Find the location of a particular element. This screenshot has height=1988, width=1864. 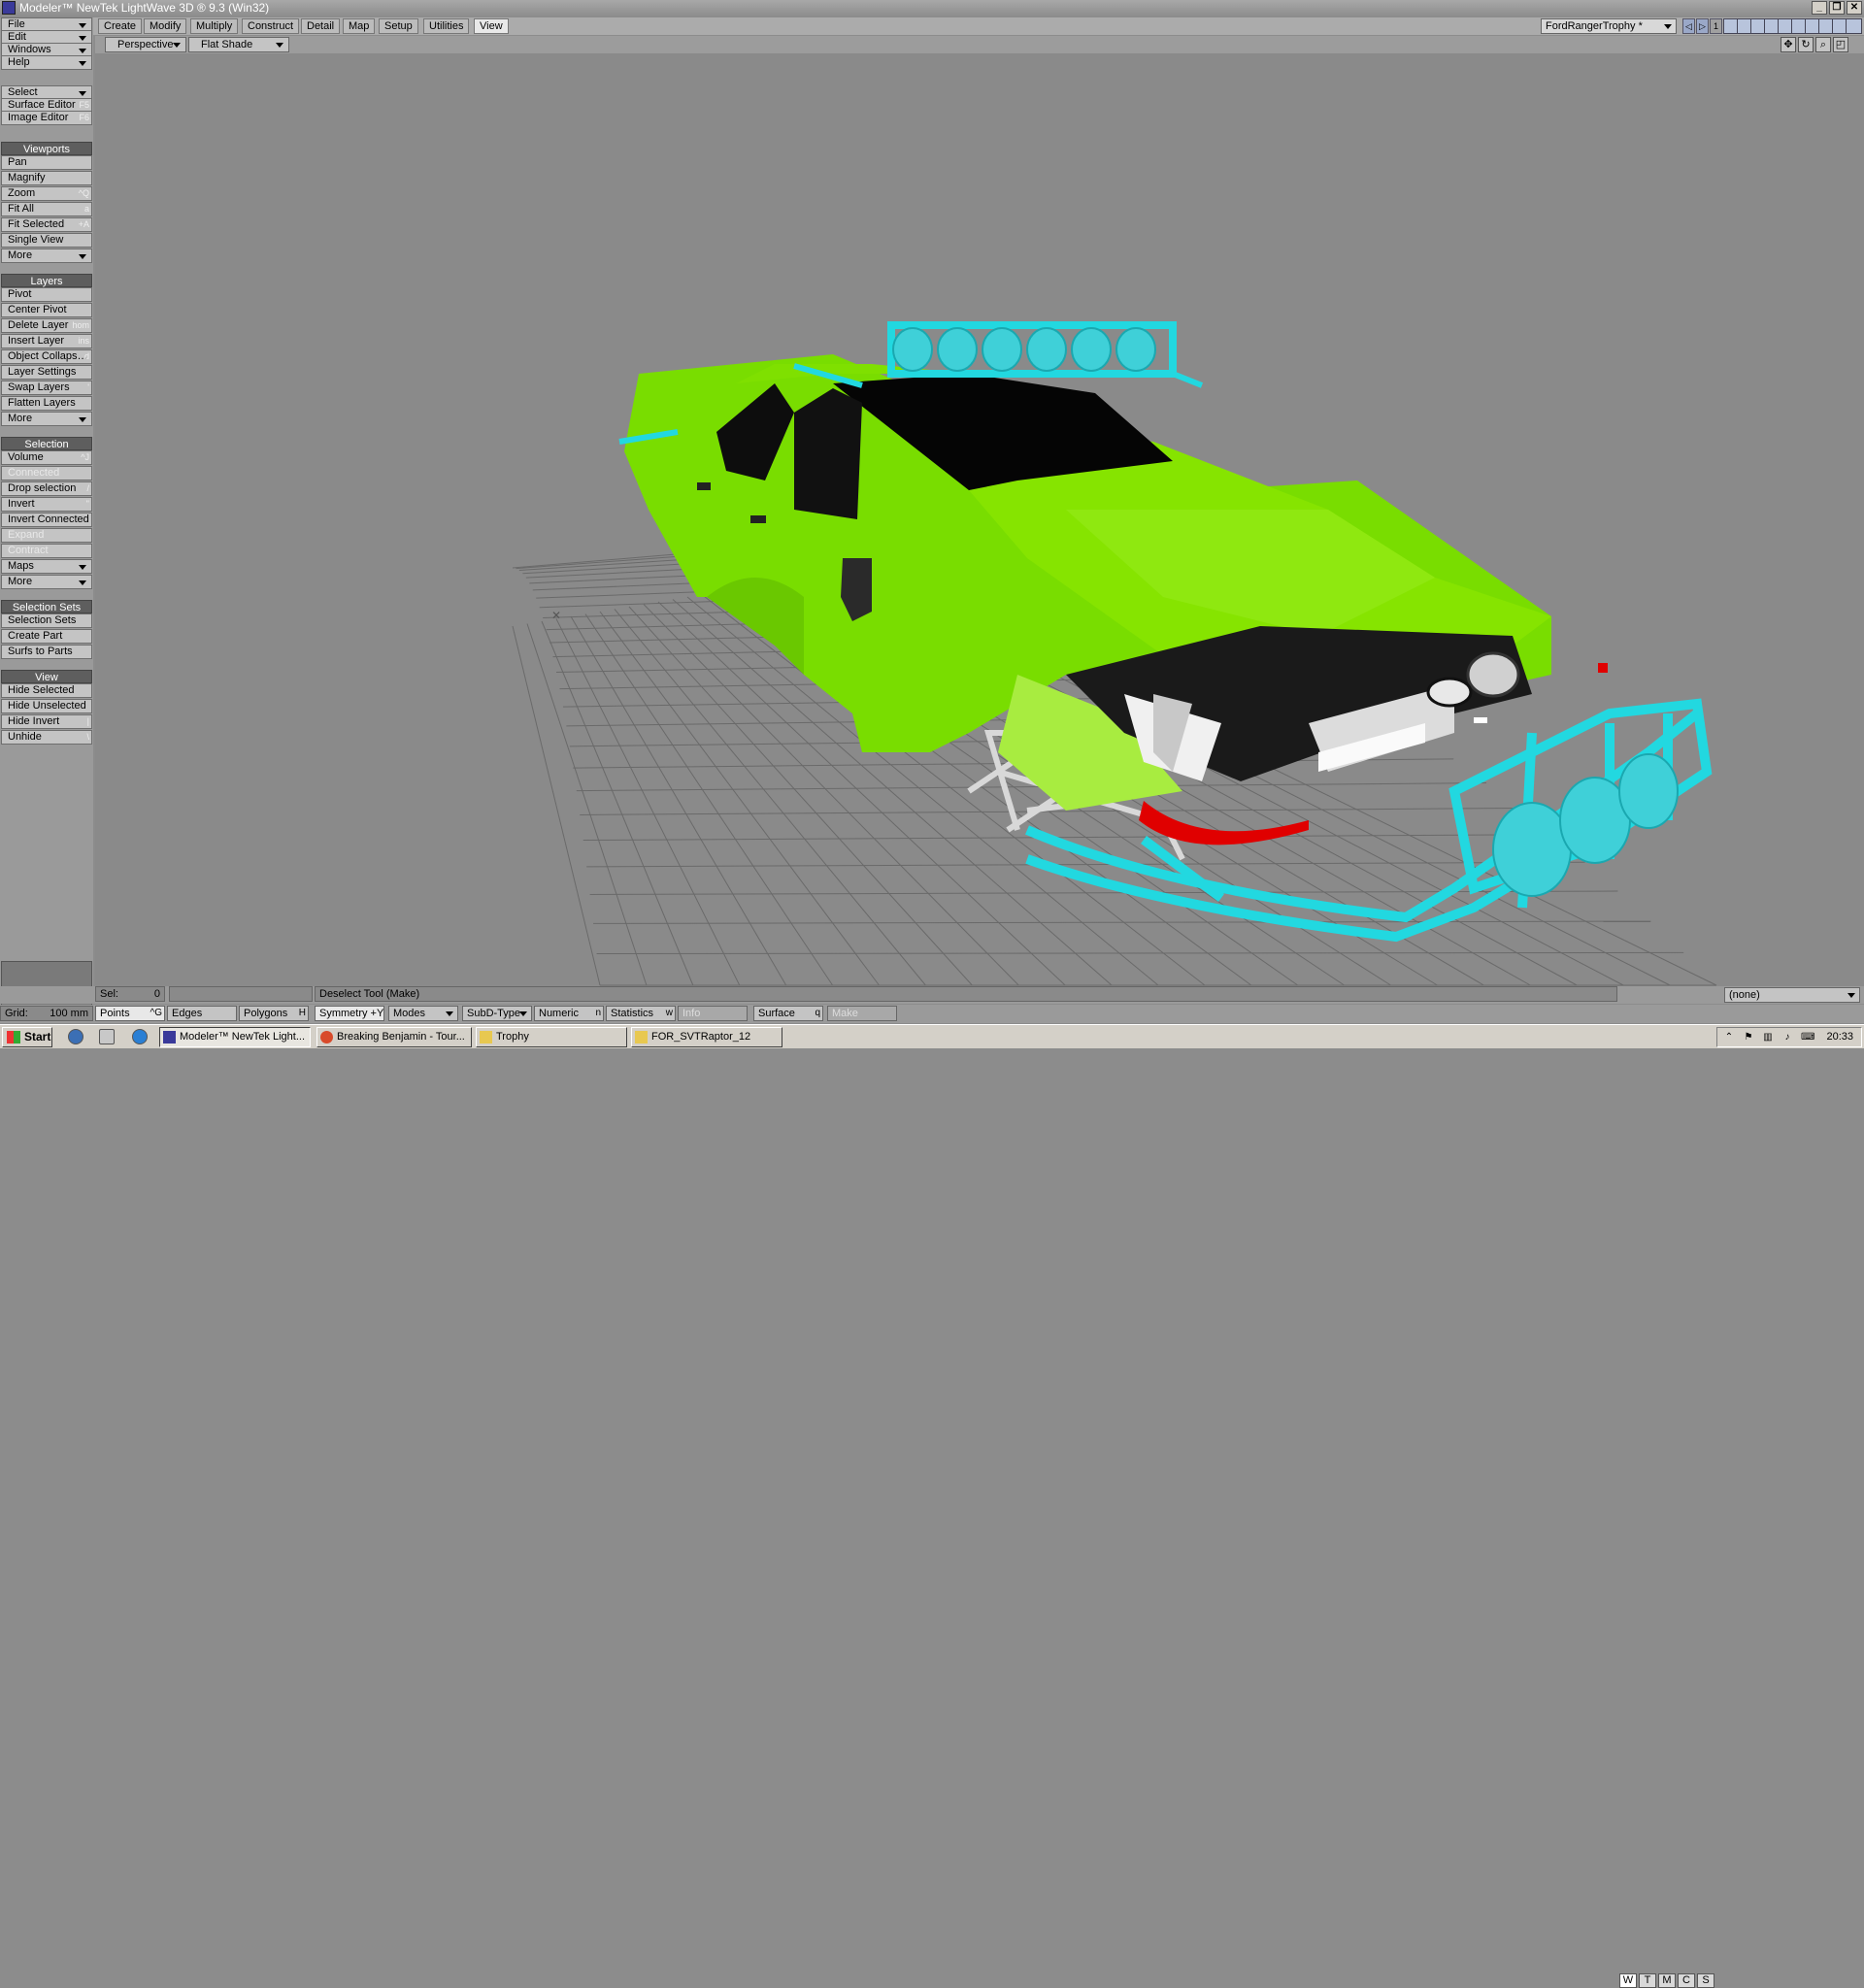

hide-invert-button: Hide Invert | is located at coordinates (46, 722).